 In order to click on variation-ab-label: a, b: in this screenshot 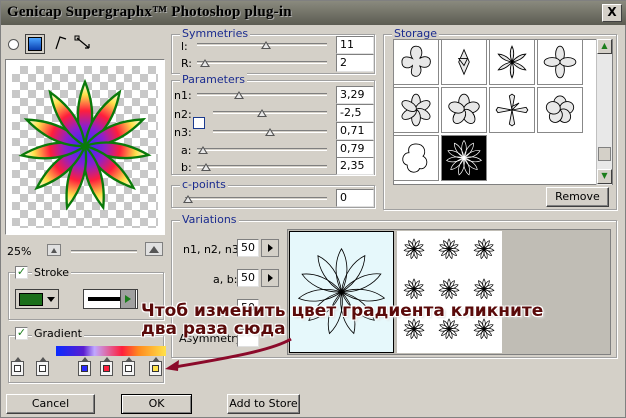, I will do `click(225, 279)`.